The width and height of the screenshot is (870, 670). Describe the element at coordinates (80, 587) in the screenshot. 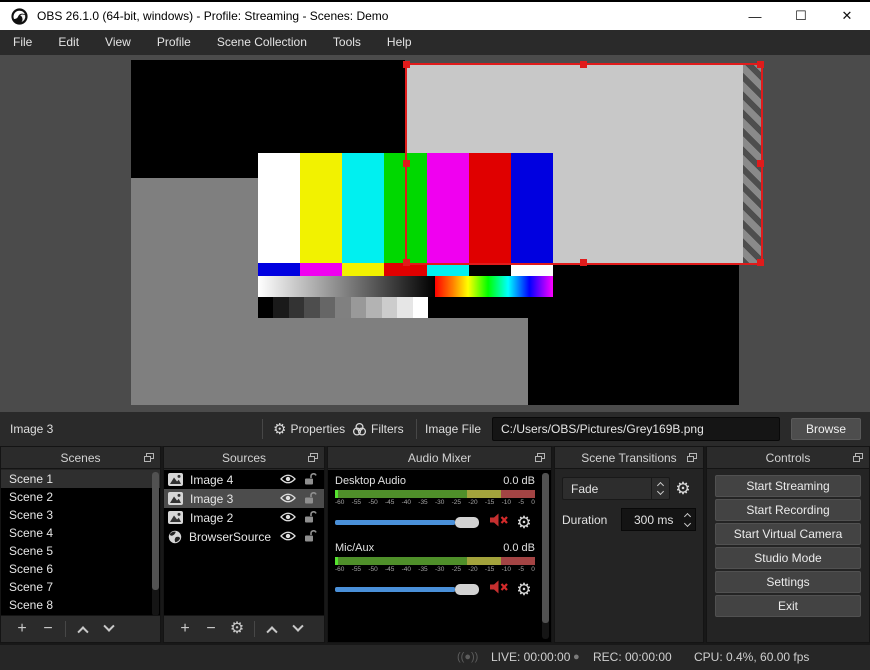

I see `scene-item-7: Scene 7` at that location.